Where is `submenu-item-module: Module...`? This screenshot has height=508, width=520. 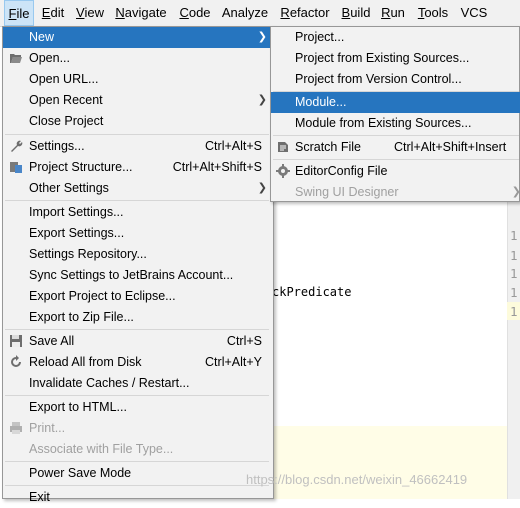 submenu-item-module: Module... is located at coordinates (395, 102).